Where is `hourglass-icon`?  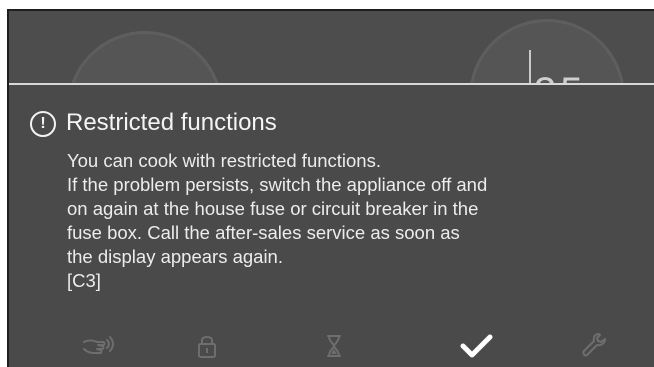 hourglass-icon is located at coordinates (334, 346).